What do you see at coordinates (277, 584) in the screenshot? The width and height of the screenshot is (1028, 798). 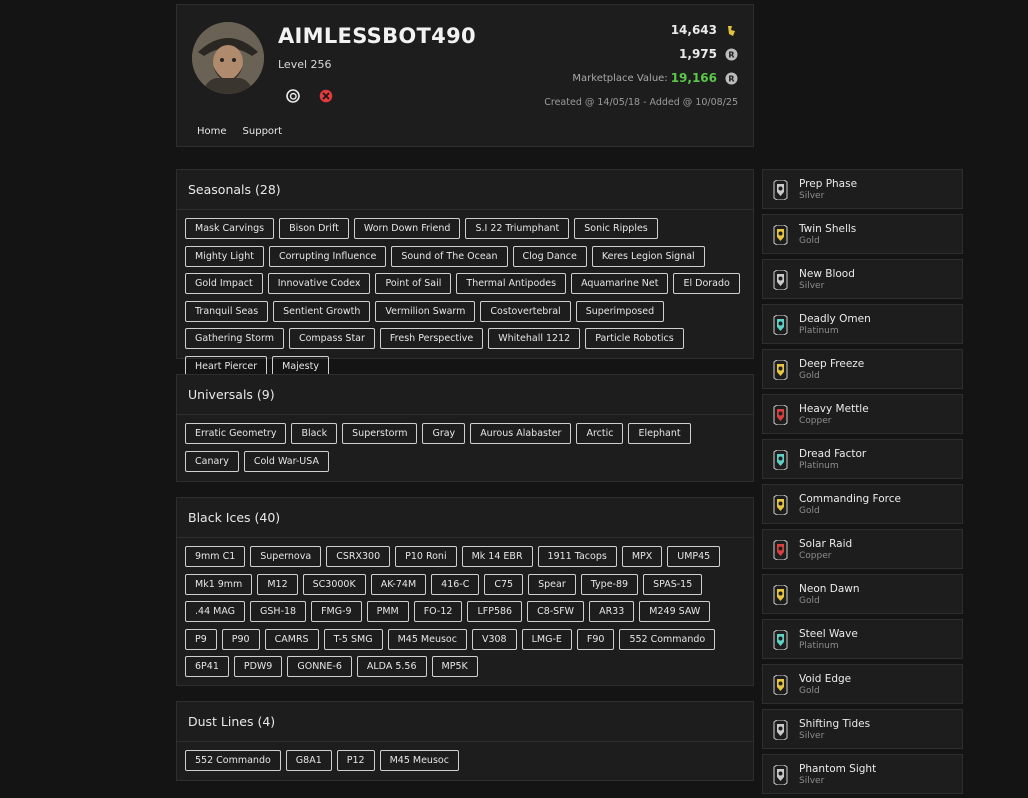 I see `item-tag: M12` at bounding box center [277, 584].